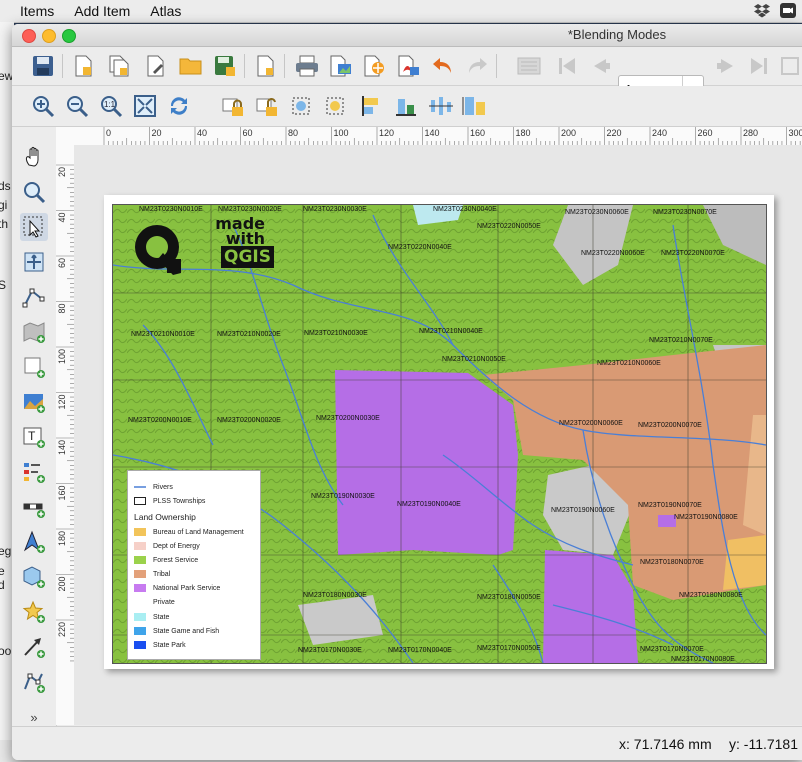 This screenshot has width=802, height=762. Describe the element at coordinates (335, 106) in the screenshot. I see `deselect-icon` at that location.